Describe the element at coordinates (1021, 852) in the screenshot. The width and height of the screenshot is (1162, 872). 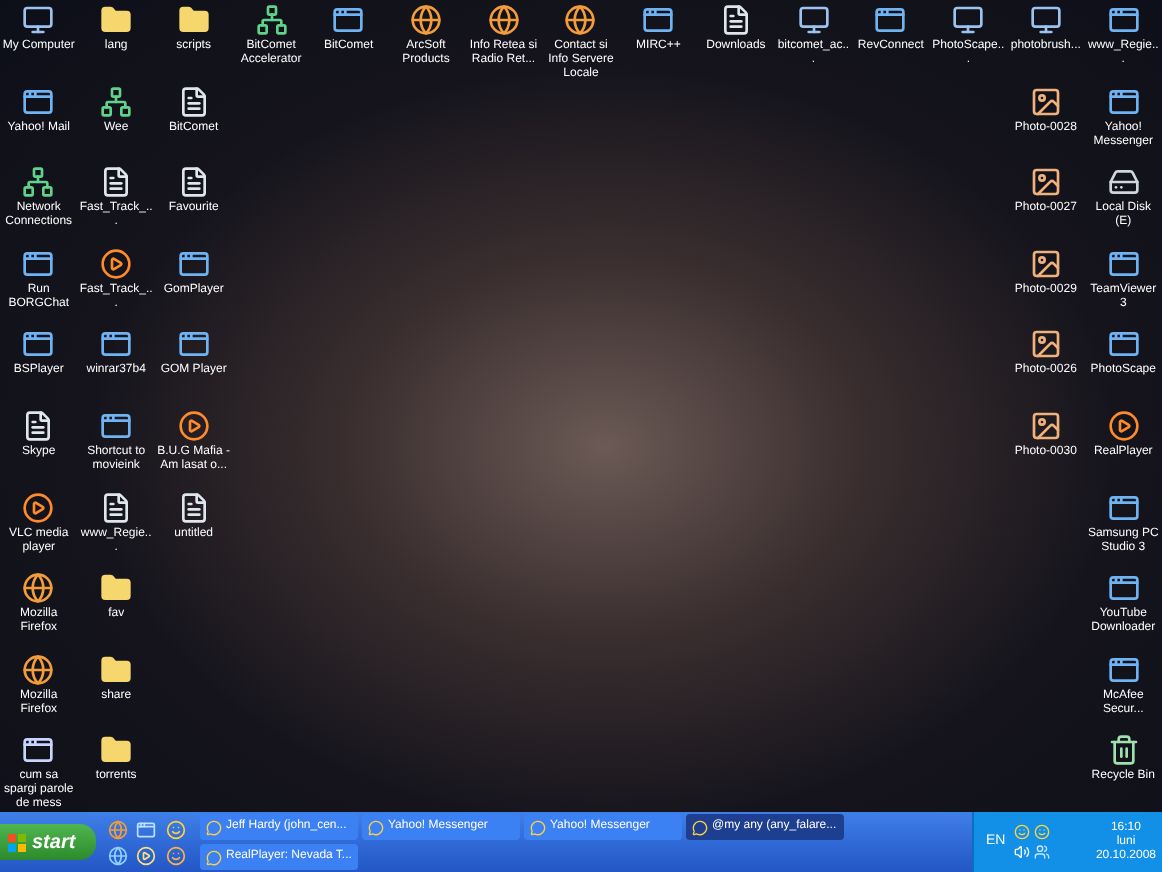
I see `speaker-icon` at that location.